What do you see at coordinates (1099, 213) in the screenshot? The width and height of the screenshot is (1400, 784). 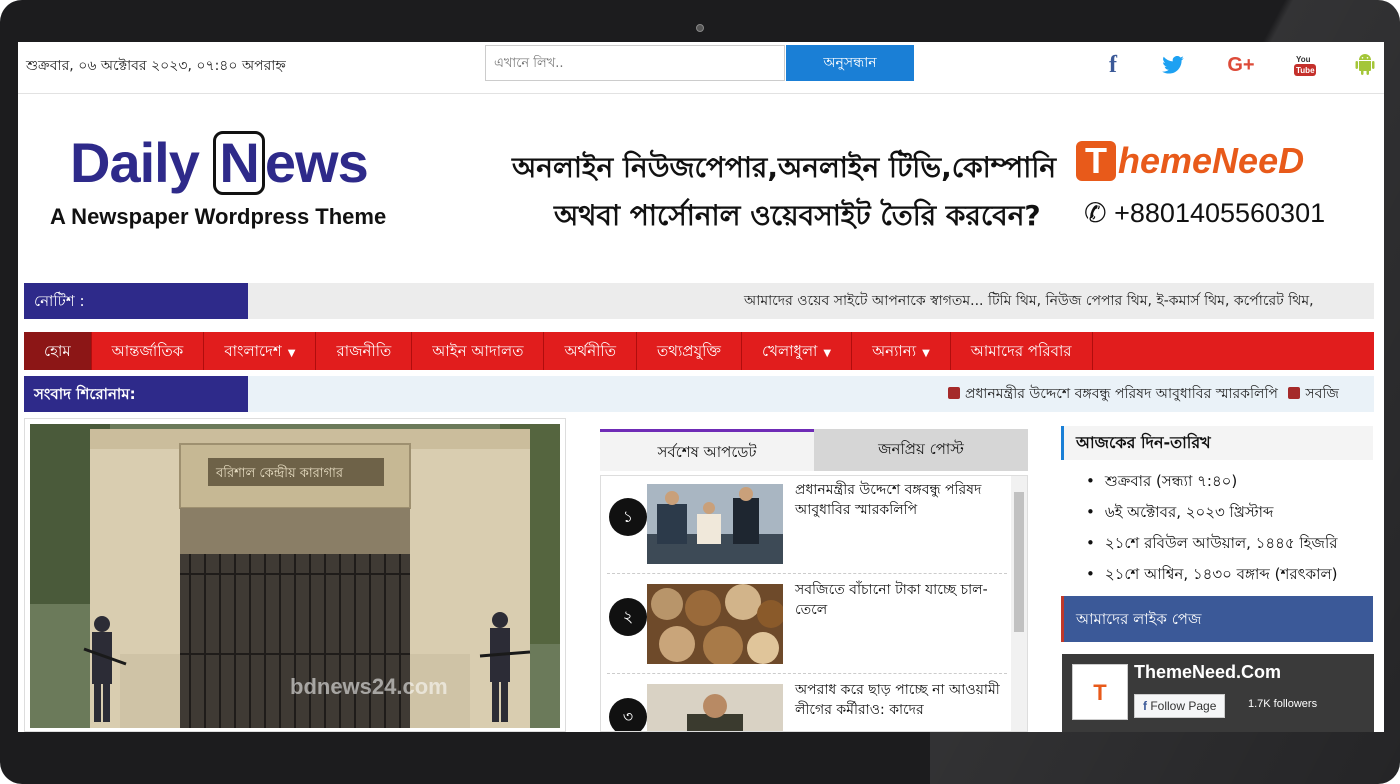 I see `phone-icon: ✆` at bounding box center [1099, 213].